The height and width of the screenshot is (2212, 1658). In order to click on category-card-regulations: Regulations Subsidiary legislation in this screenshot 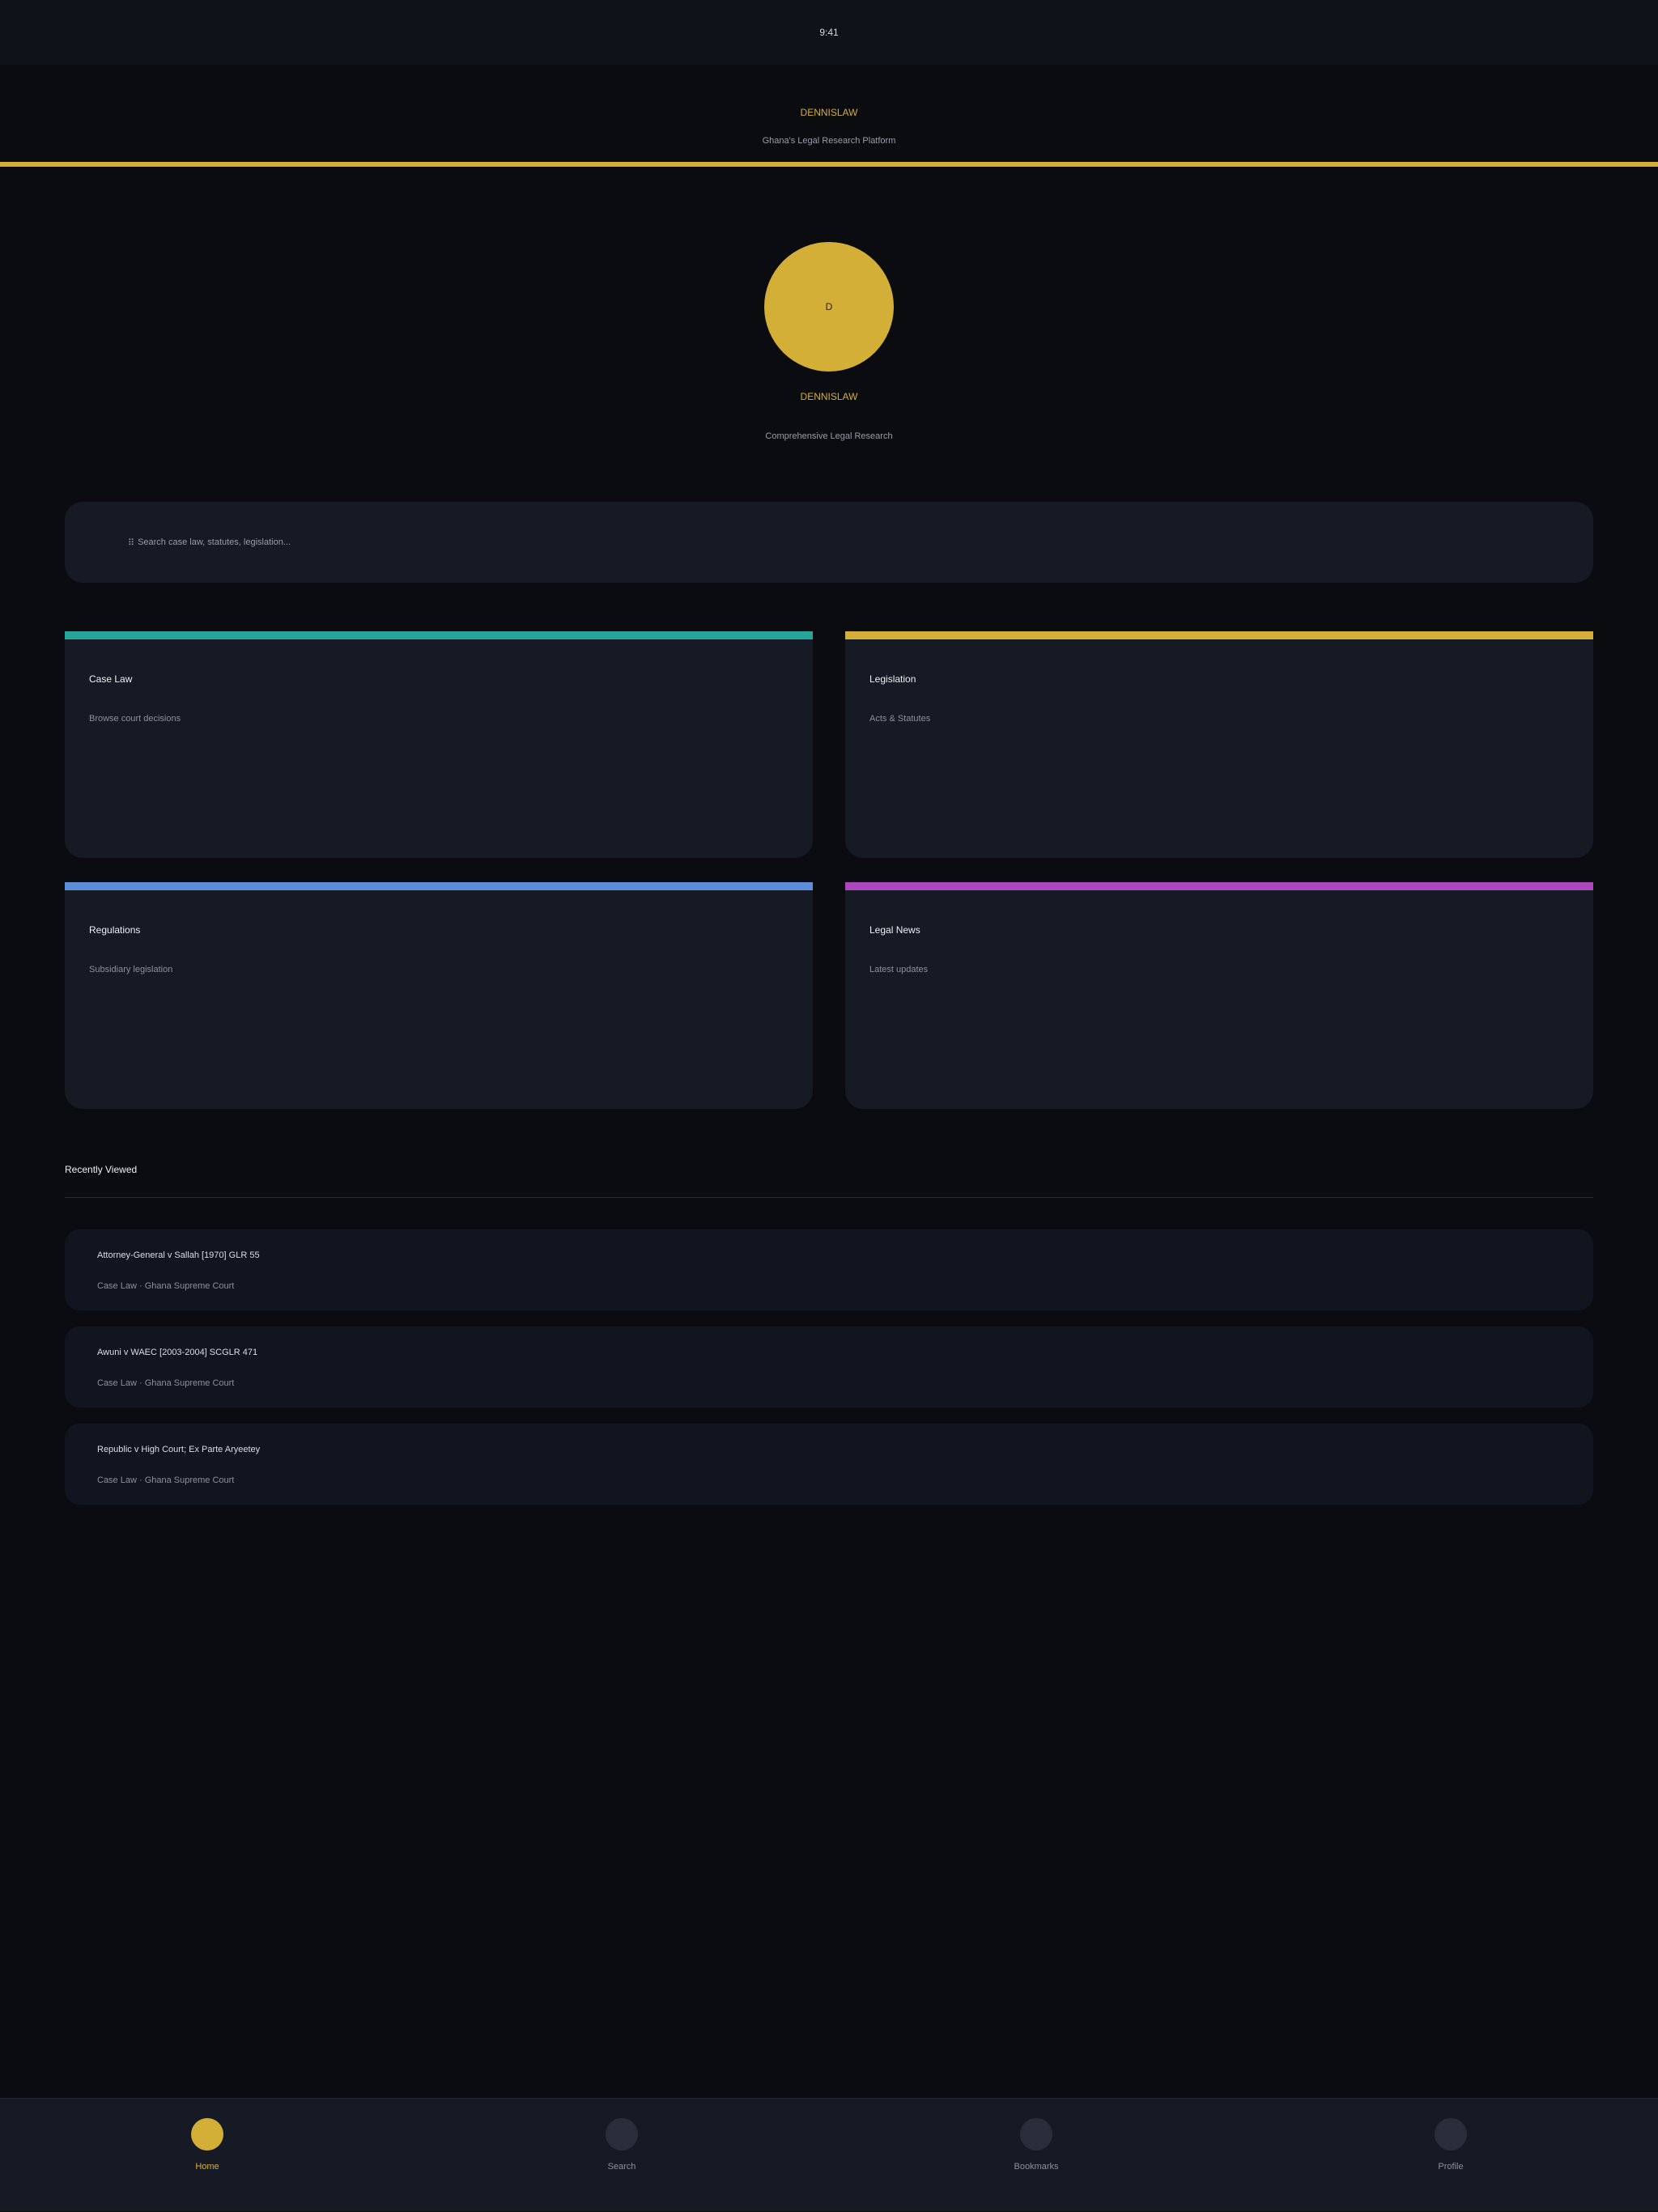, I will do `click(439, 995)`.